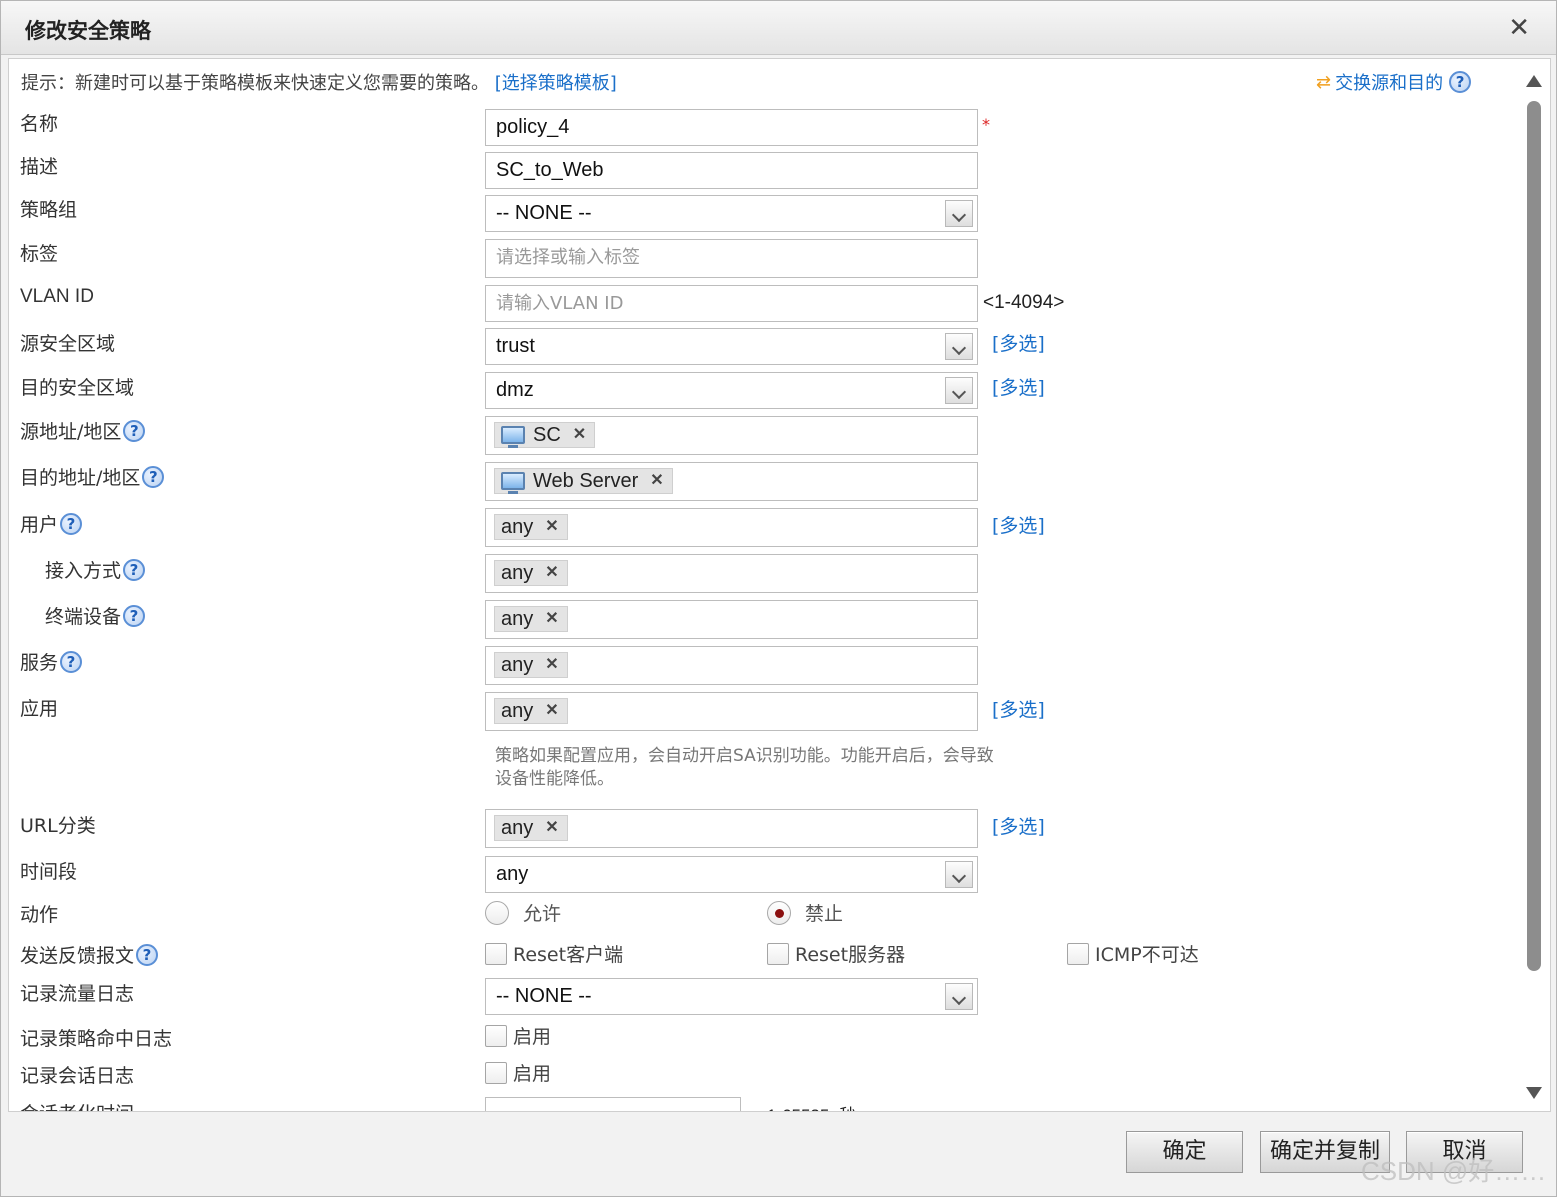 This screenshot has height=1197, width=1557. What do you see at coordinates (1018, 386) in the screenshot?
I see `dst-zone-multi-select: [多选]` at bounding box center [1018, 386].